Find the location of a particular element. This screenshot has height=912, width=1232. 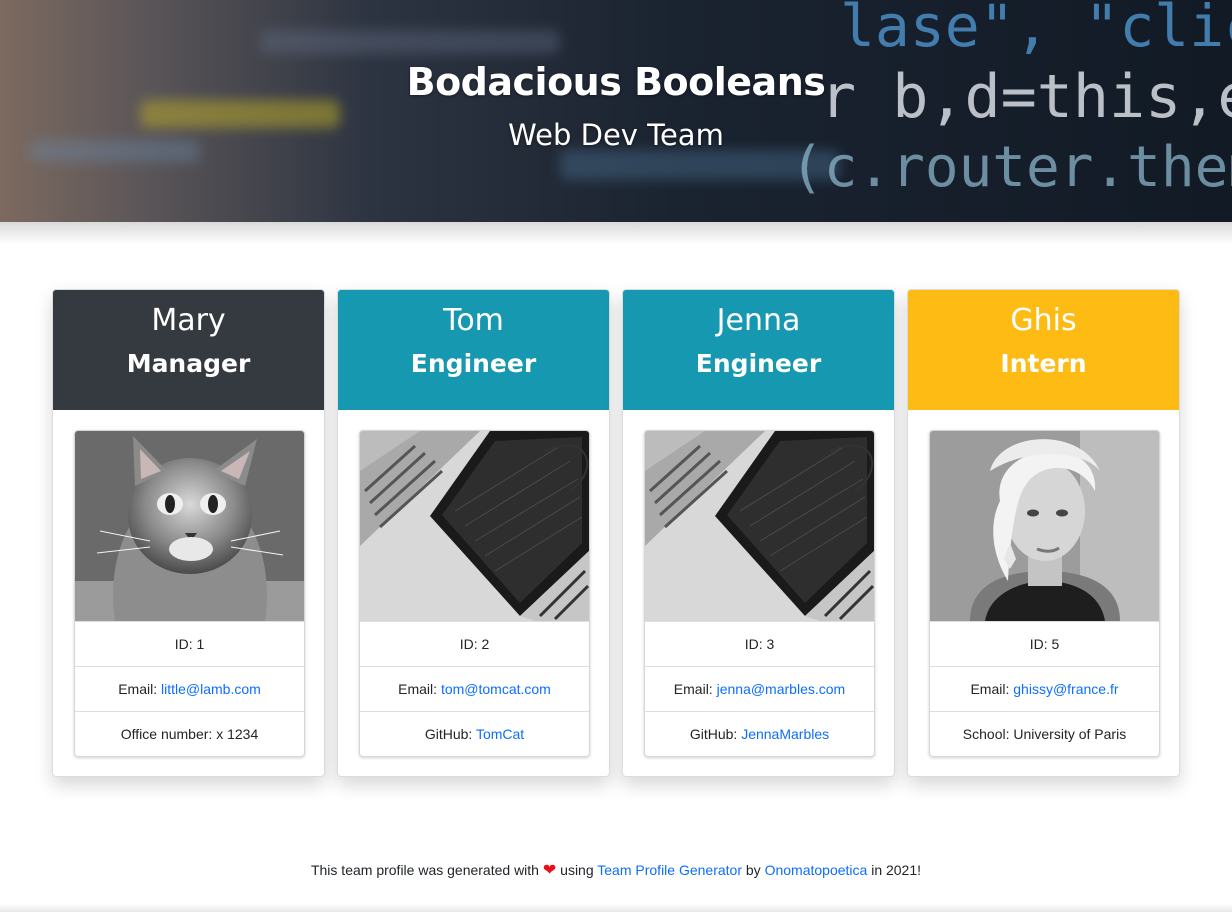

footer-by: by is located at coordinates (753, 870).